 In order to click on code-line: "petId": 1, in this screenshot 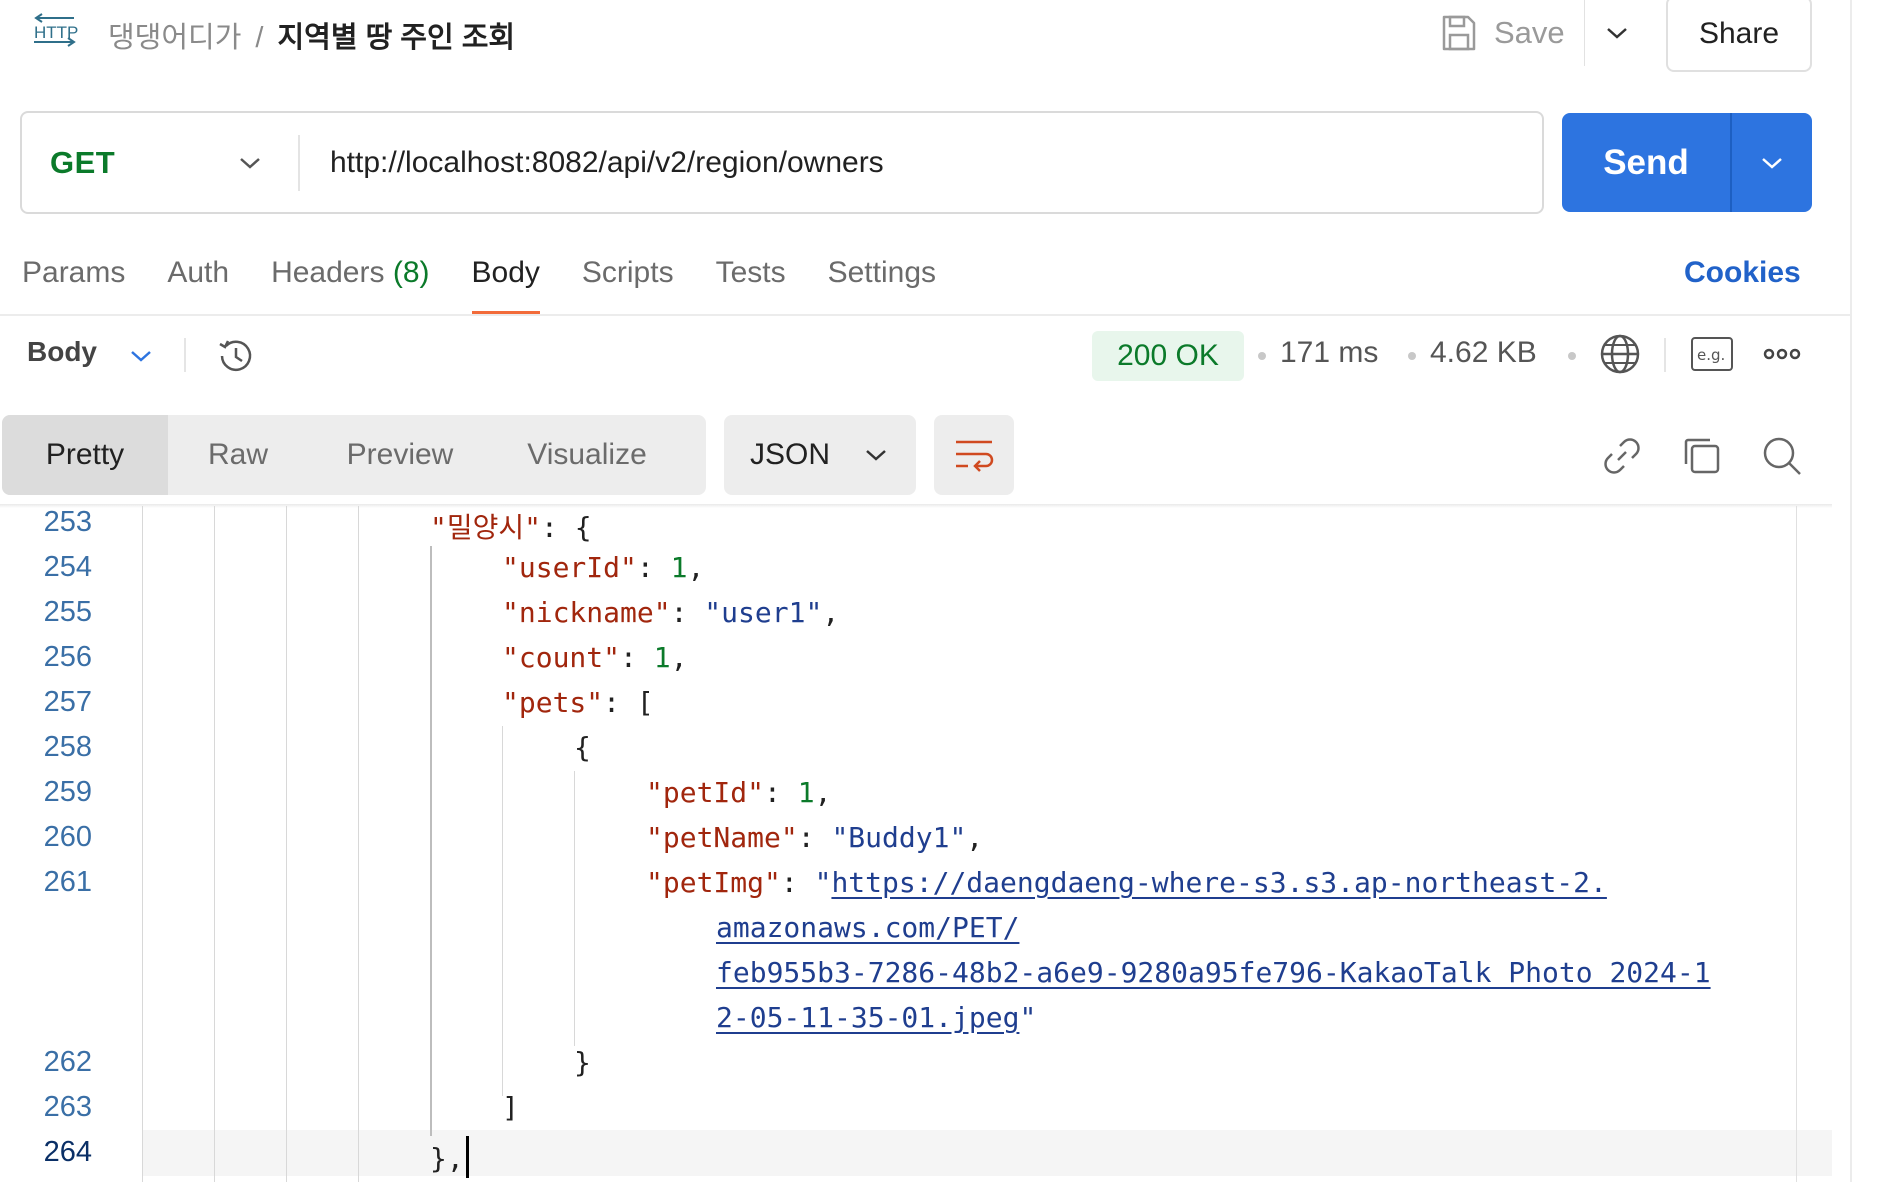, I will do `click(739, 792)`.